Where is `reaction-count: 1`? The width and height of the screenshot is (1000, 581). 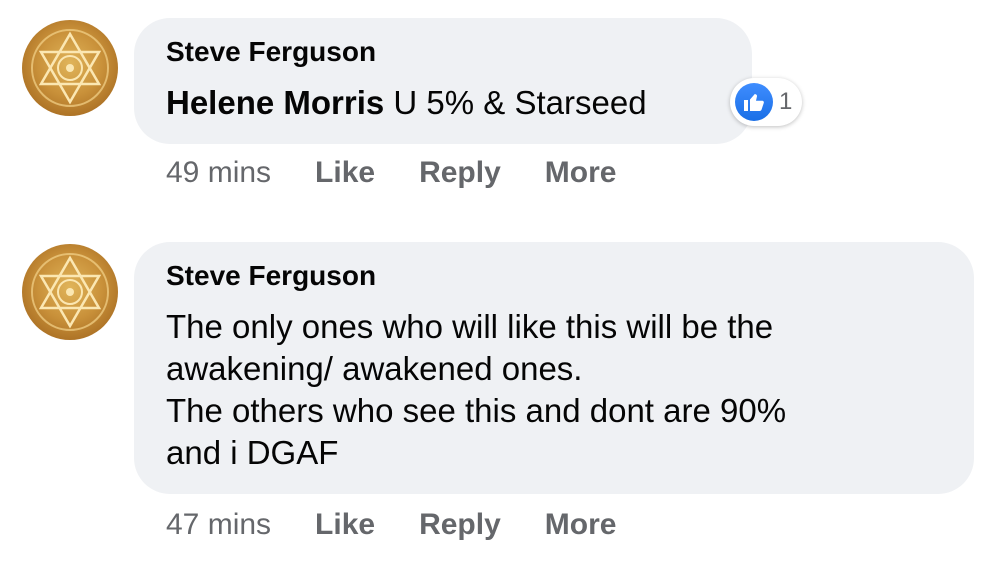 reaction-count: 1 is located at coordinates (786, 101).